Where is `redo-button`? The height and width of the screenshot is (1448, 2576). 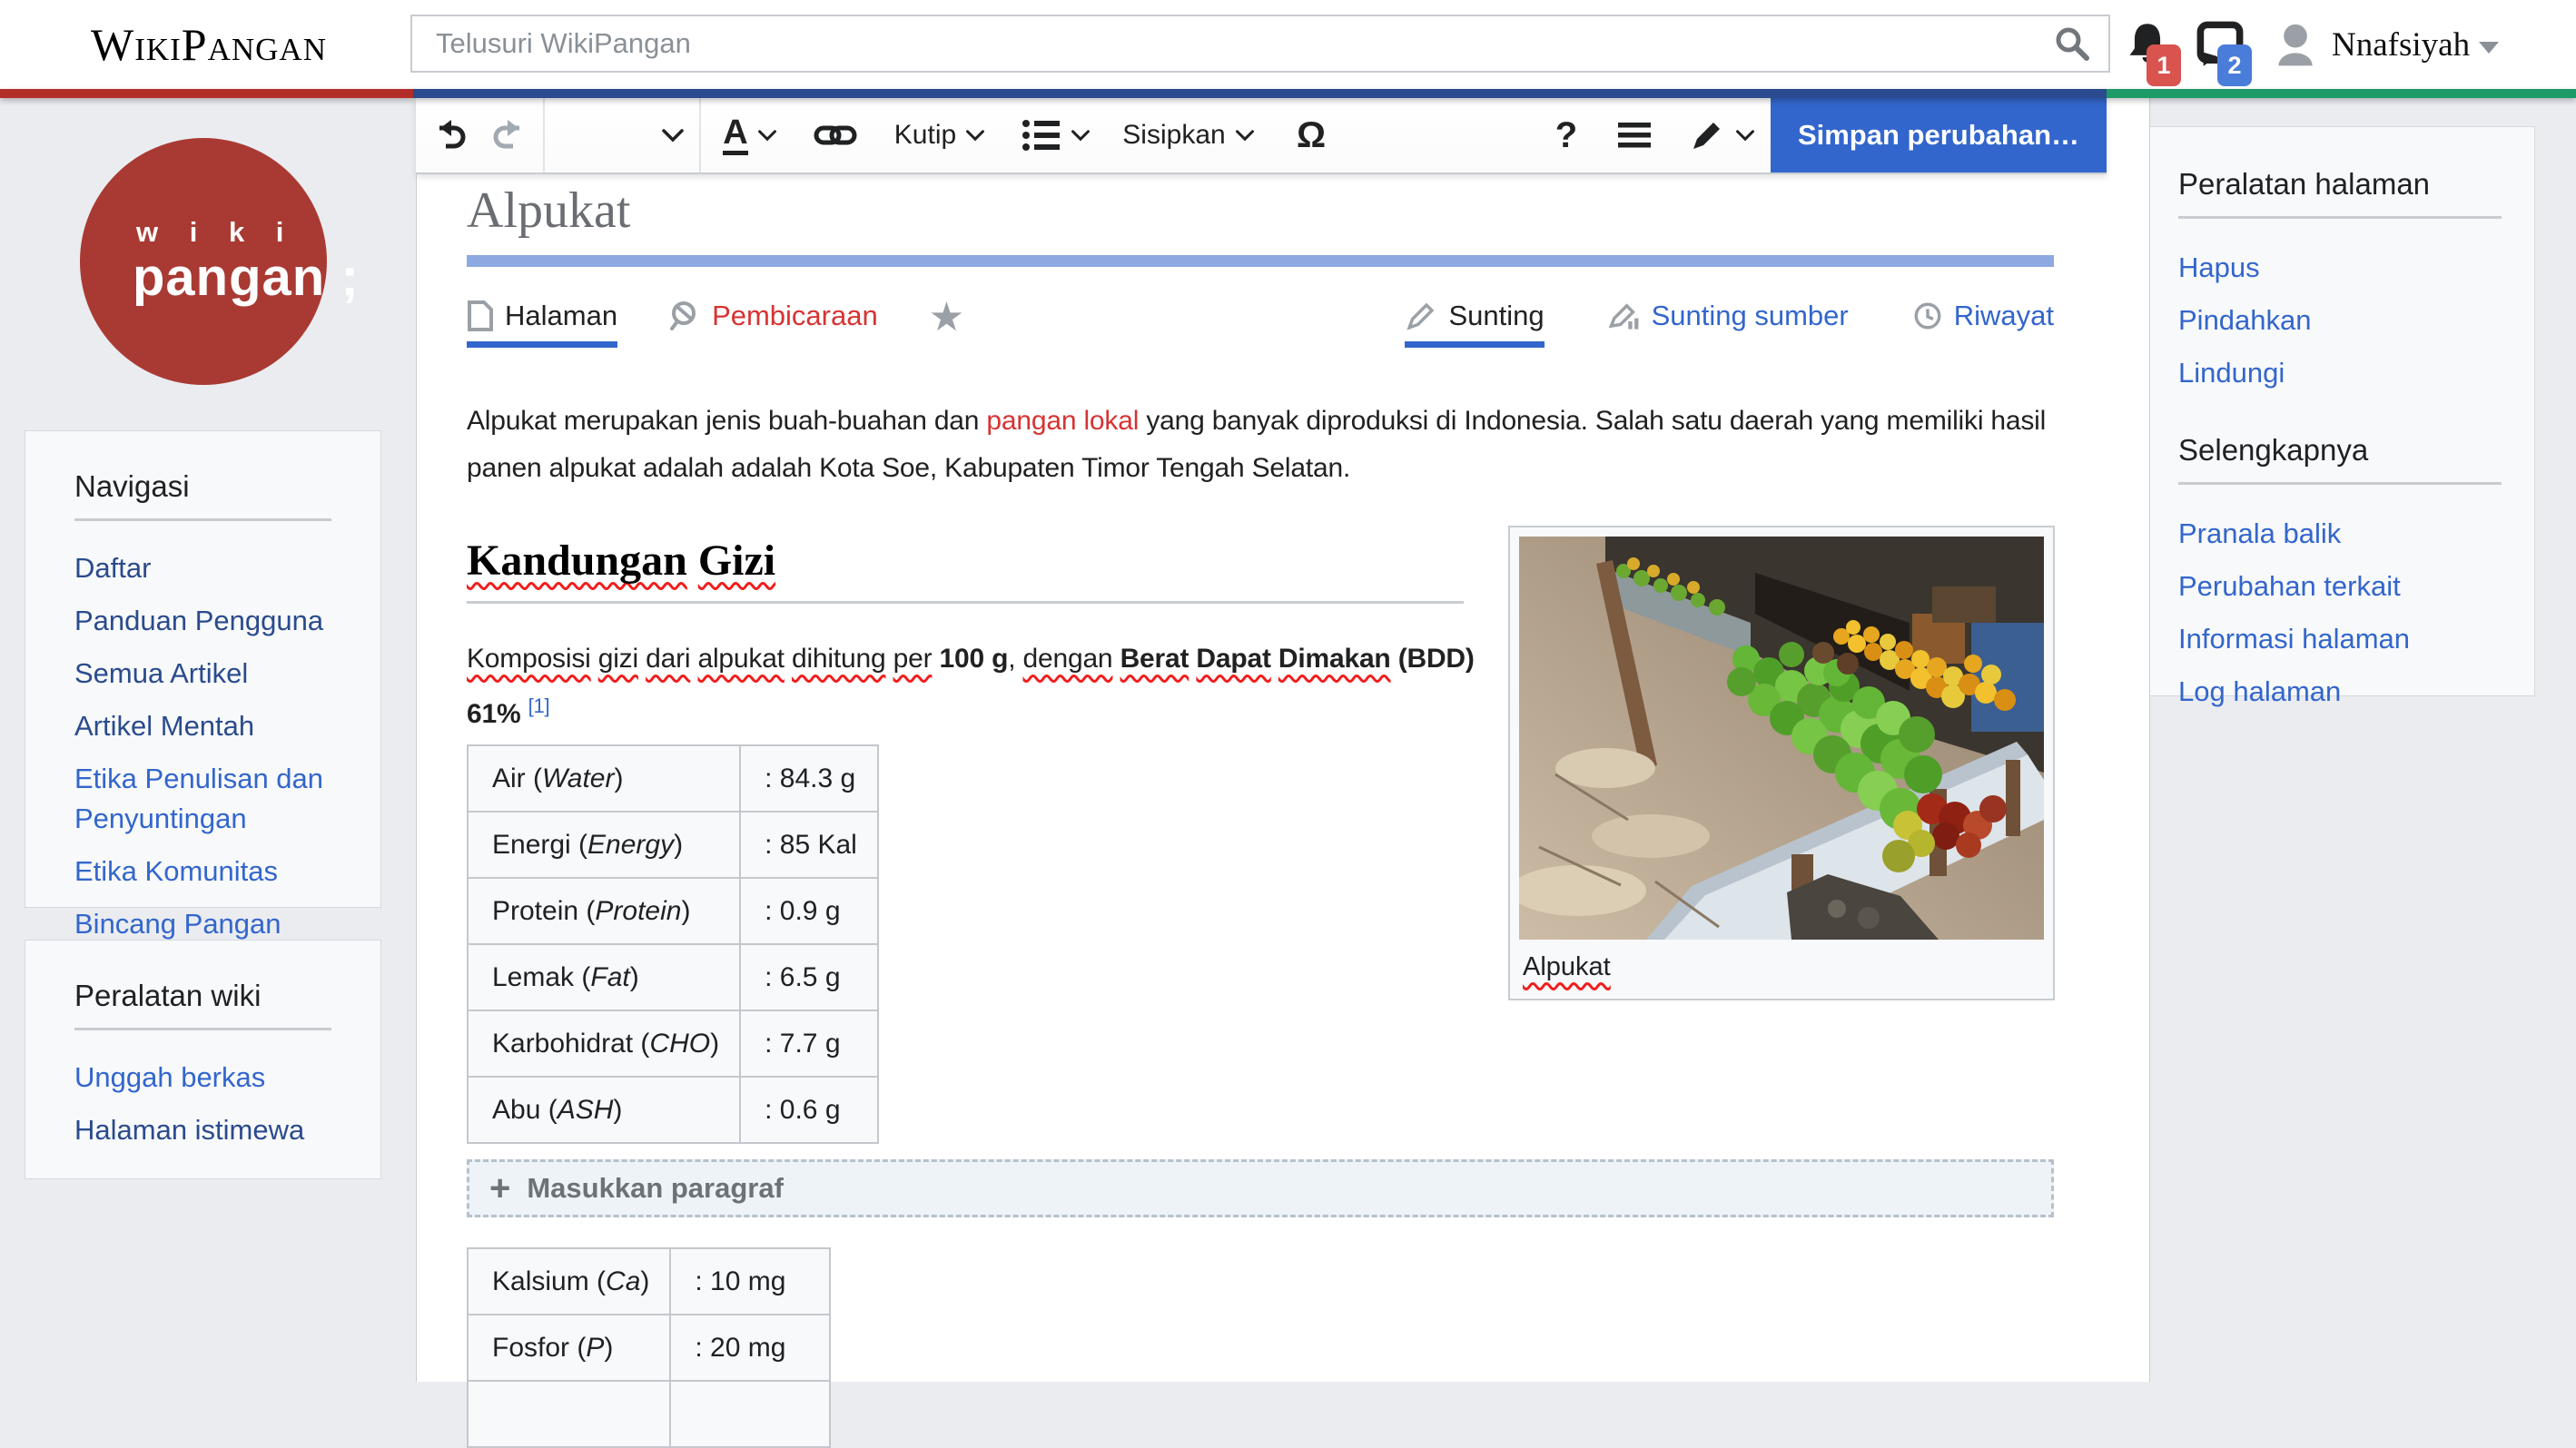
redo-button is located at coordinates (511, 135).